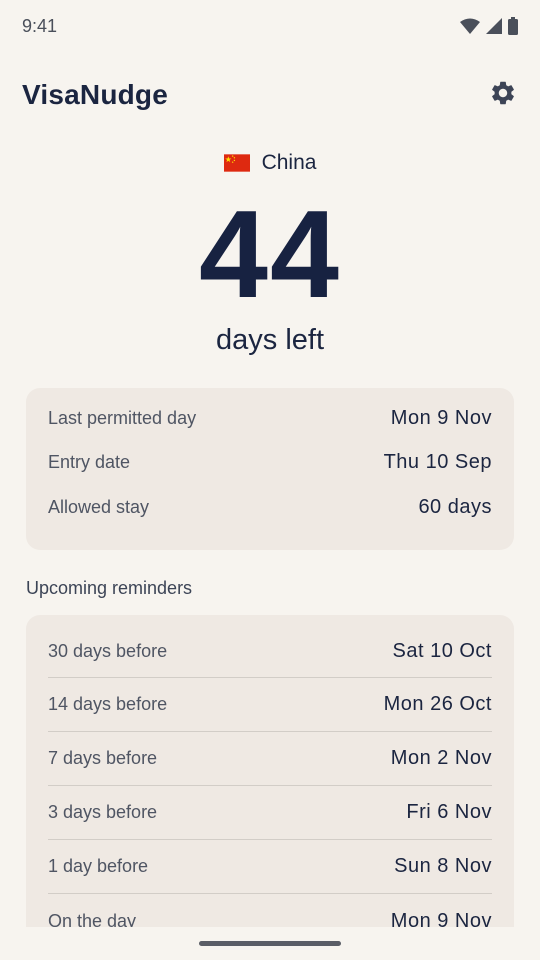 The image size is (540, 960). Describe the element at coordinates (289, 162) in the screenshot. I see `country-name: China` at that location.